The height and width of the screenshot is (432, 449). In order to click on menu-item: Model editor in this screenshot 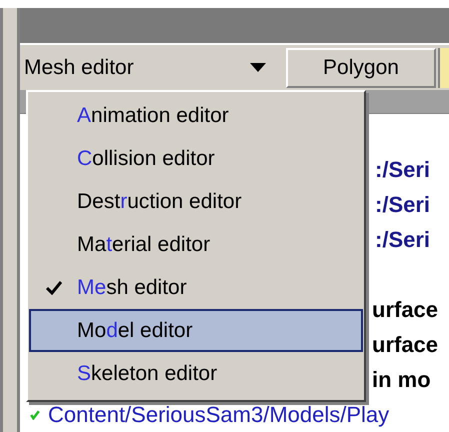, I will do `click(196, 330)`.